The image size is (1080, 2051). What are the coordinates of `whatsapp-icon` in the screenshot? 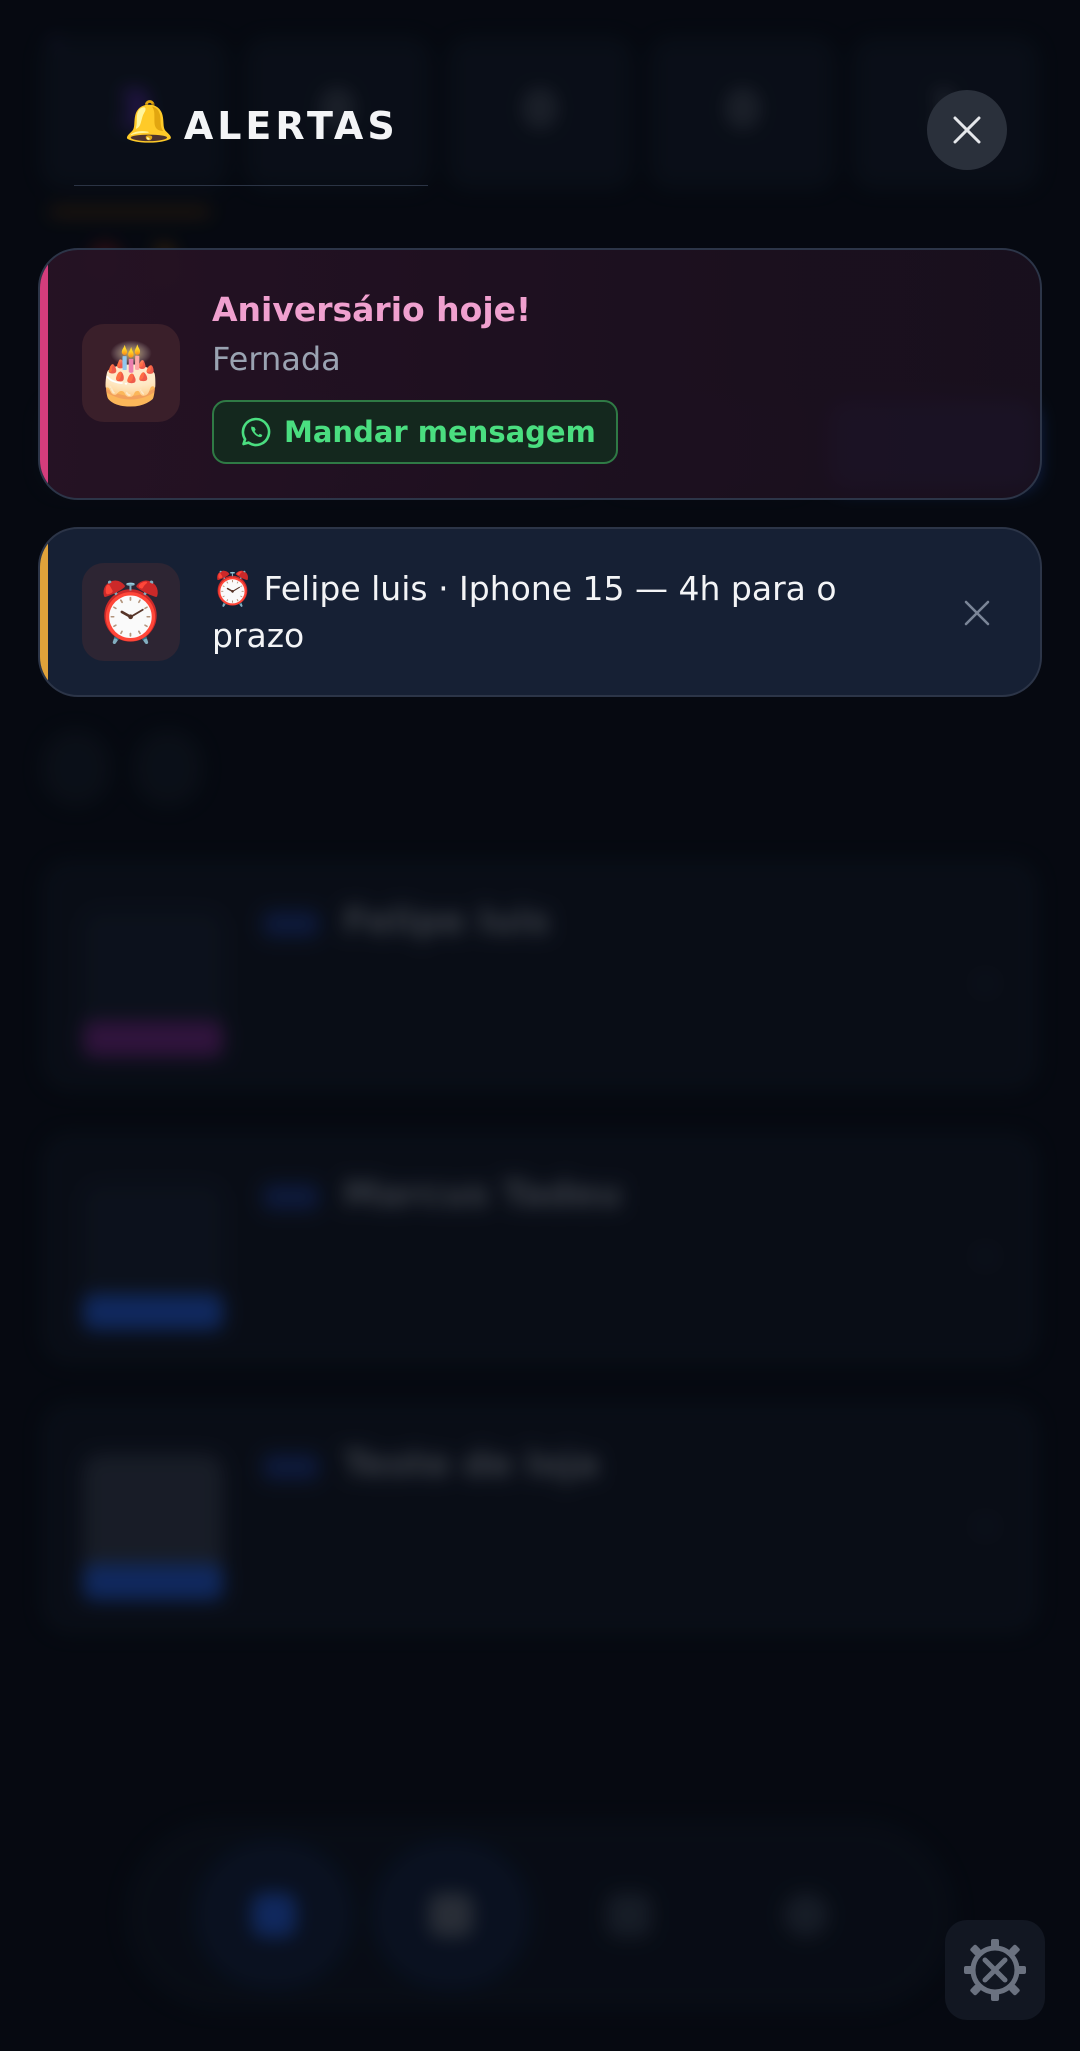 It's located at (256, 432).